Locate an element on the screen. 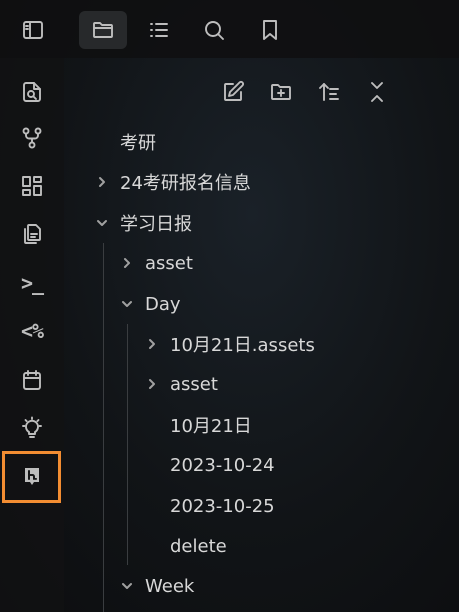  sidebar-toggle-icon is located at coordinates (33, 30).